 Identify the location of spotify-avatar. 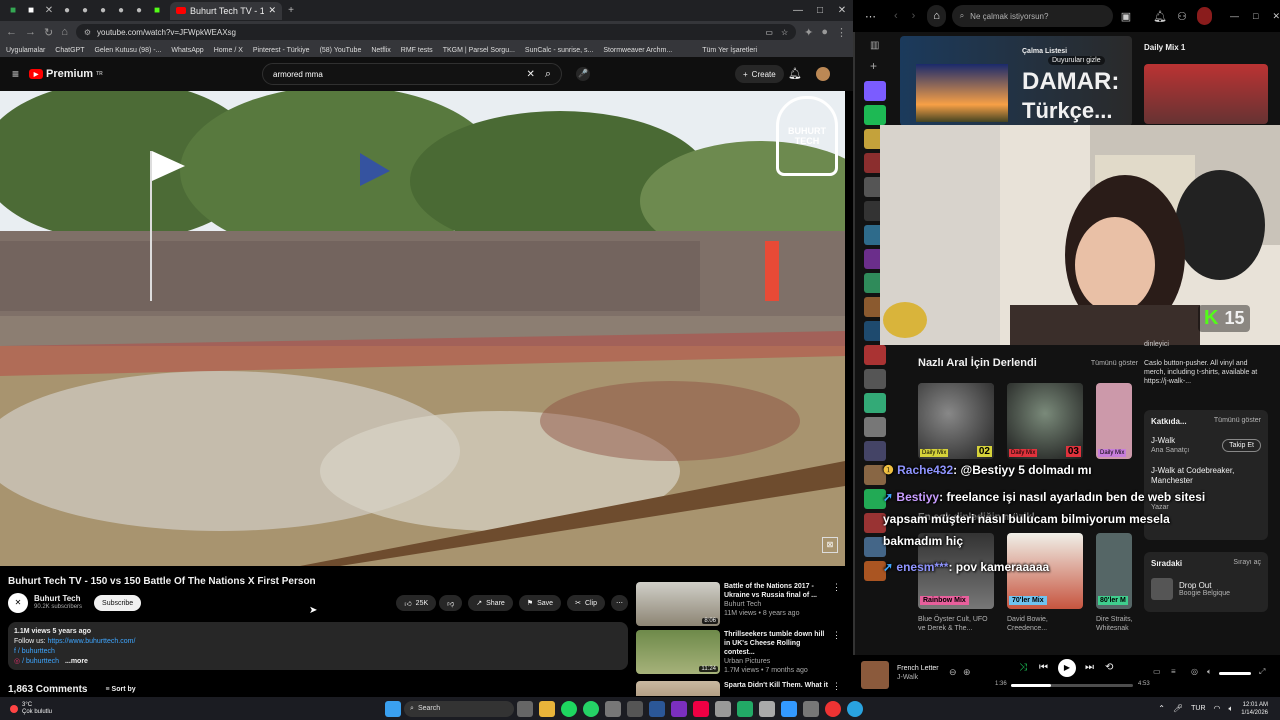
(1205, 16).